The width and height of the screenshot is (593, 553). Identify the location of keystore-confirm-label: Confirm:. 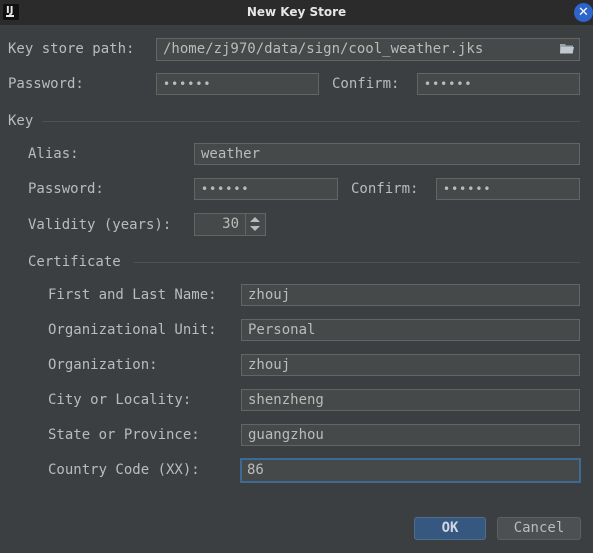
(366, 84).